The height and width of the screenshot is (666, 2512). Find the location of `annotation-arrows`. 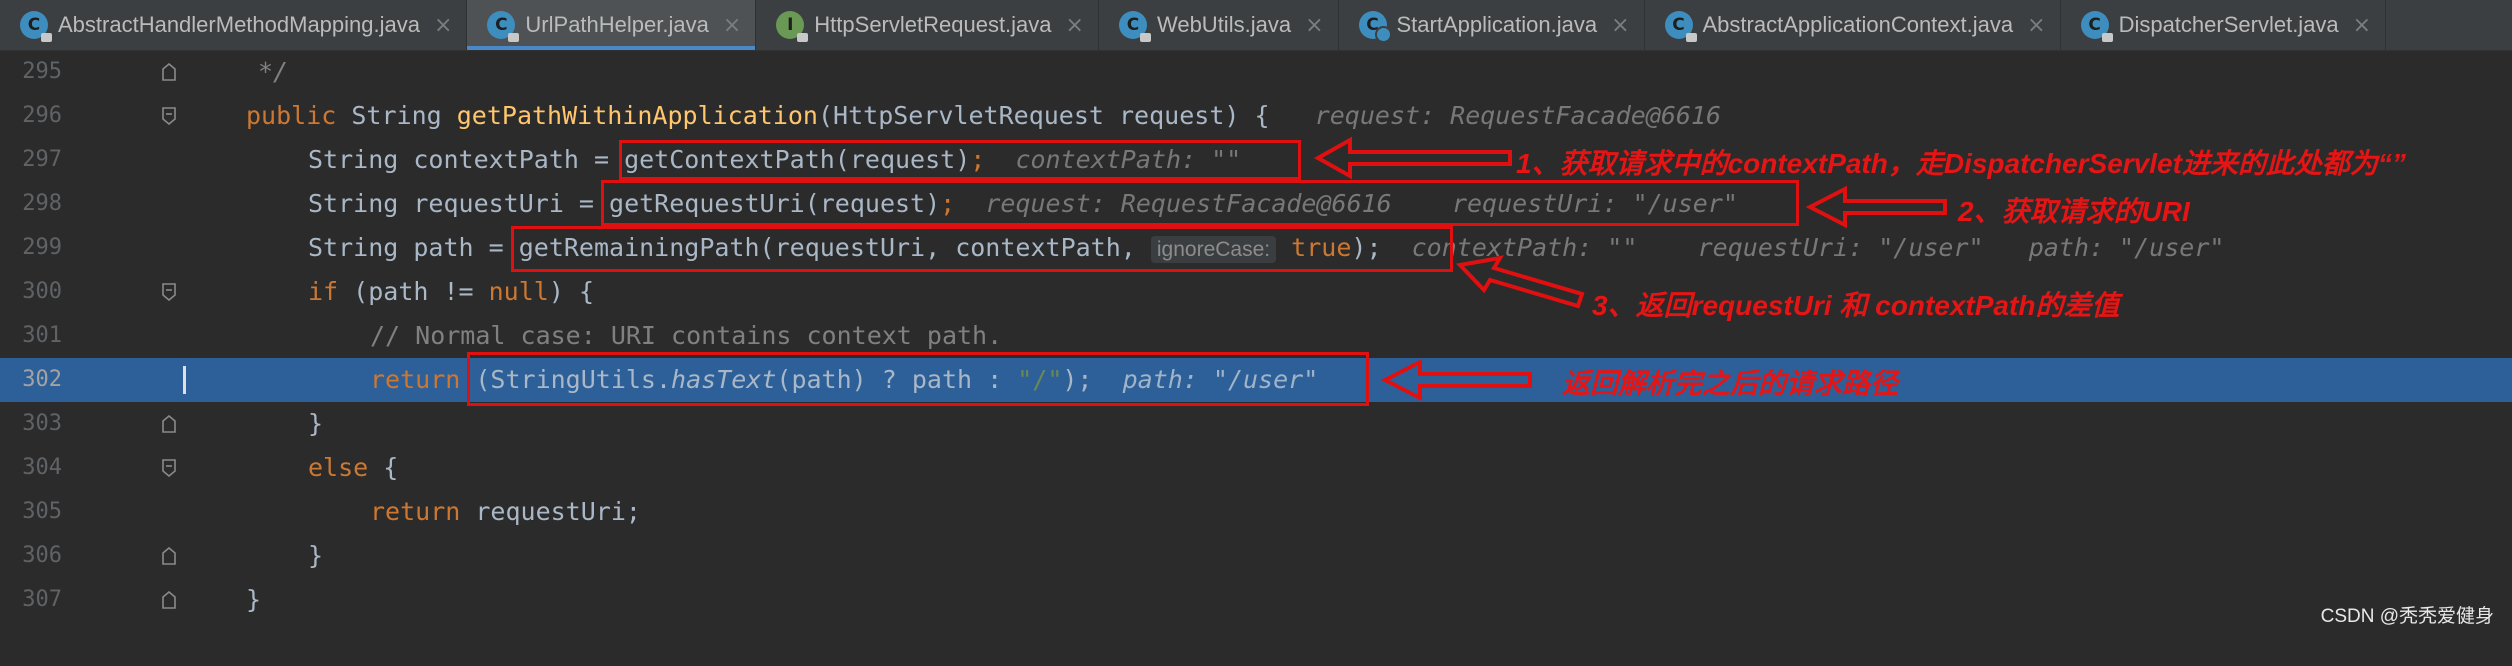

annotation-arrows is located at coordinates (1630, 269).